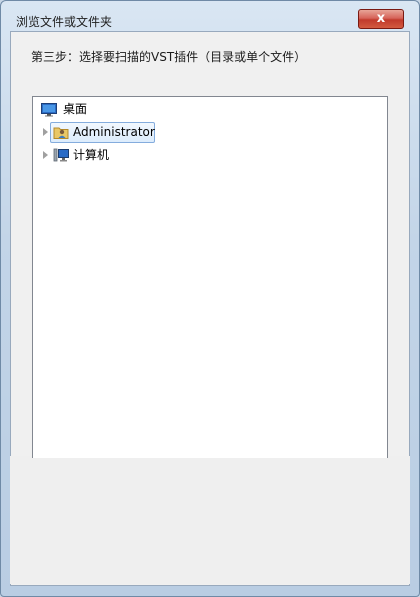 The height and width of the screenshot is (597, 420). What do you see at coordinates (61, 133) in the screenshot?
I see `user-folder-icon` at bounding box center [61, 133].